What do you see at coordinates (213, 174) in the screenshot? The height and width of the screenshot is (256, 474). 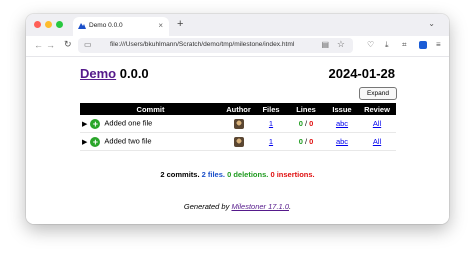 I see `summary-files: 2 files.` at bounding box center [213, 174].